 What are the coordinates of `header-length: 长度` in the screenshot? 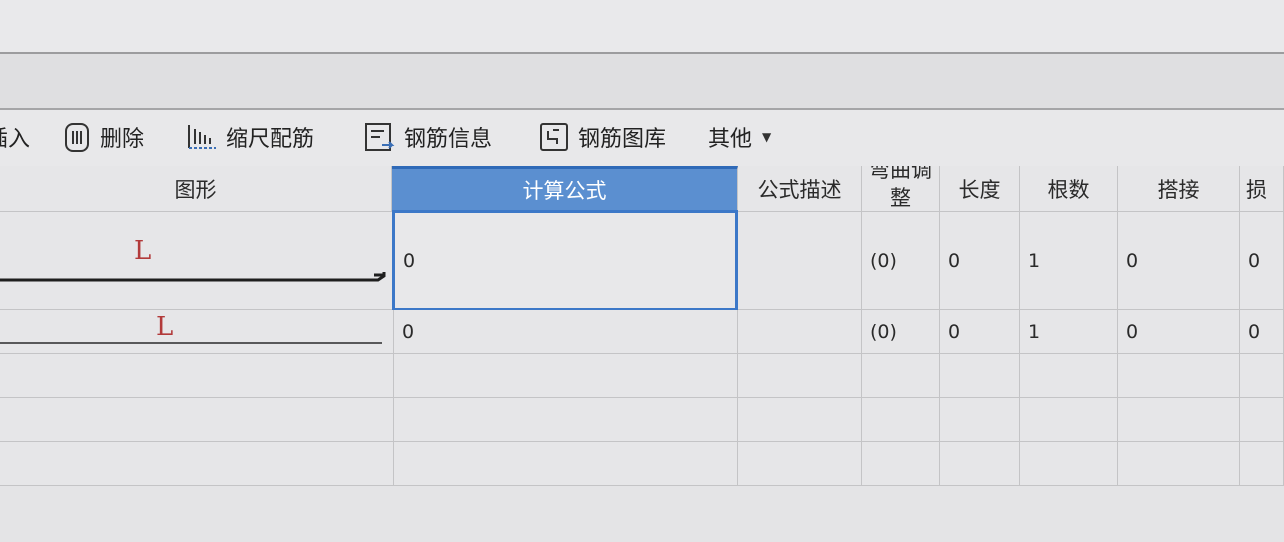 It's located at (980, 189).